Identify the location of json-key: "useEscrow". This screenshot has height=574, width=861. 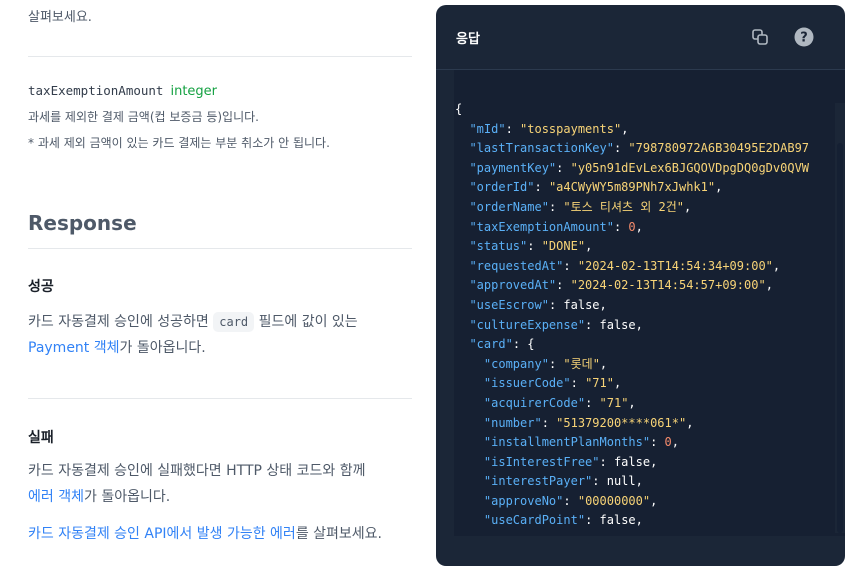
(509, 304).